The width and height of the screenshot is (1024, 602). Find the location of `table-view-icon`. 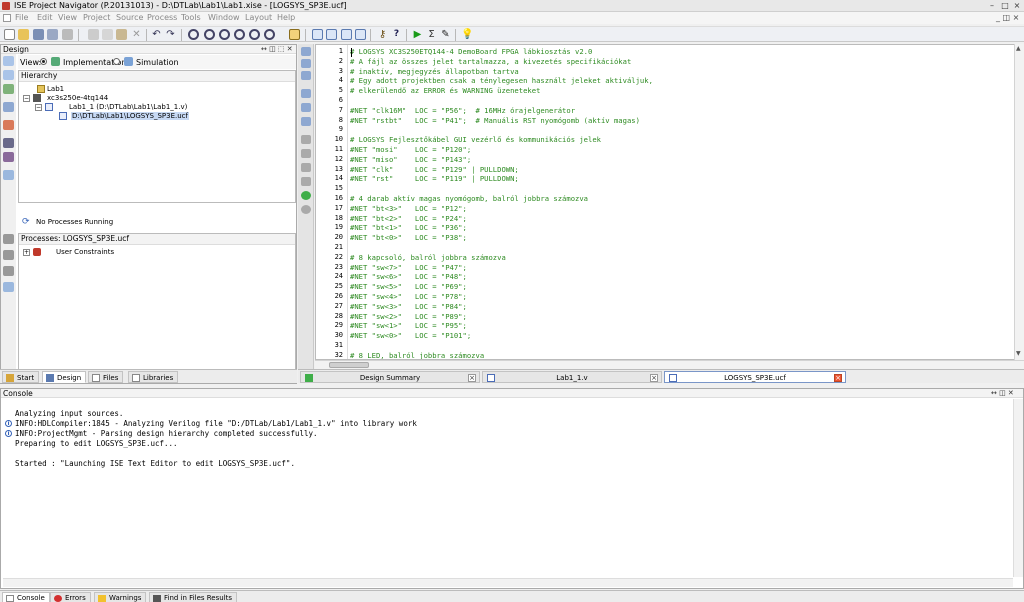

table-view-icon is located at coordinates (8, 175).